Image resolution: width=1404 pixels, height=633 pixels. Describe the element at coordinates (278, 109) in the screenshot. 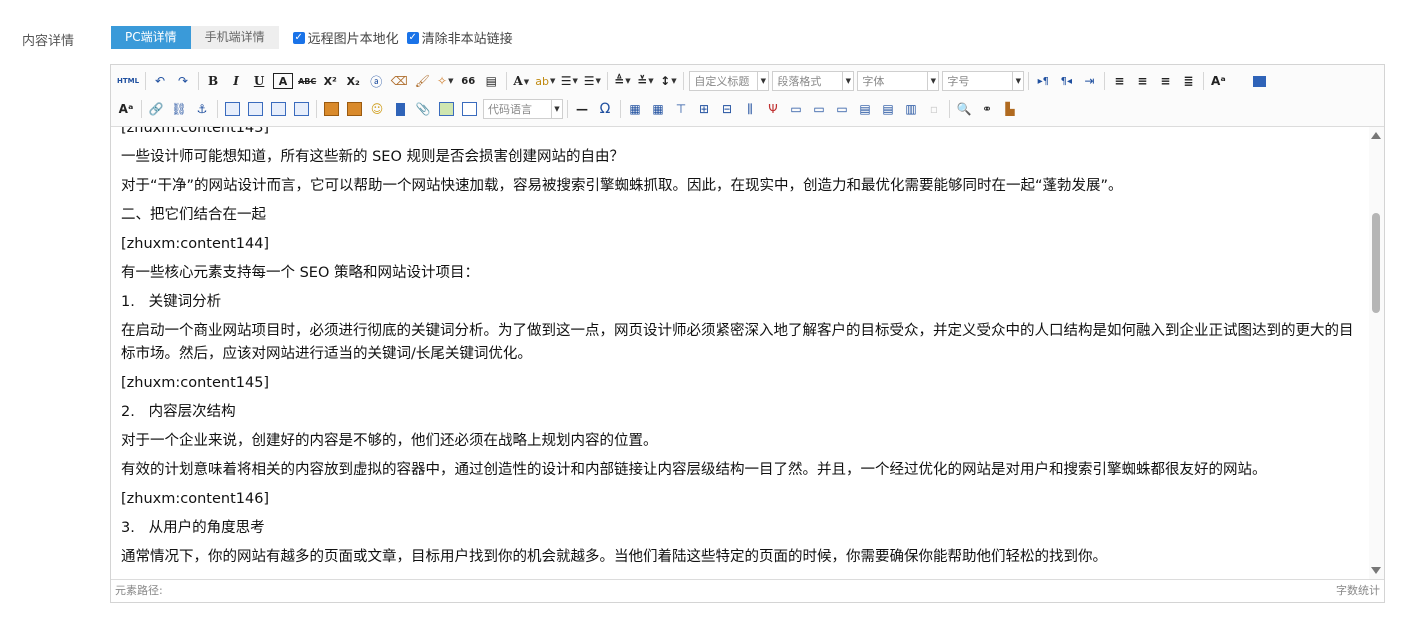

I see `image-right-icon` at that location.